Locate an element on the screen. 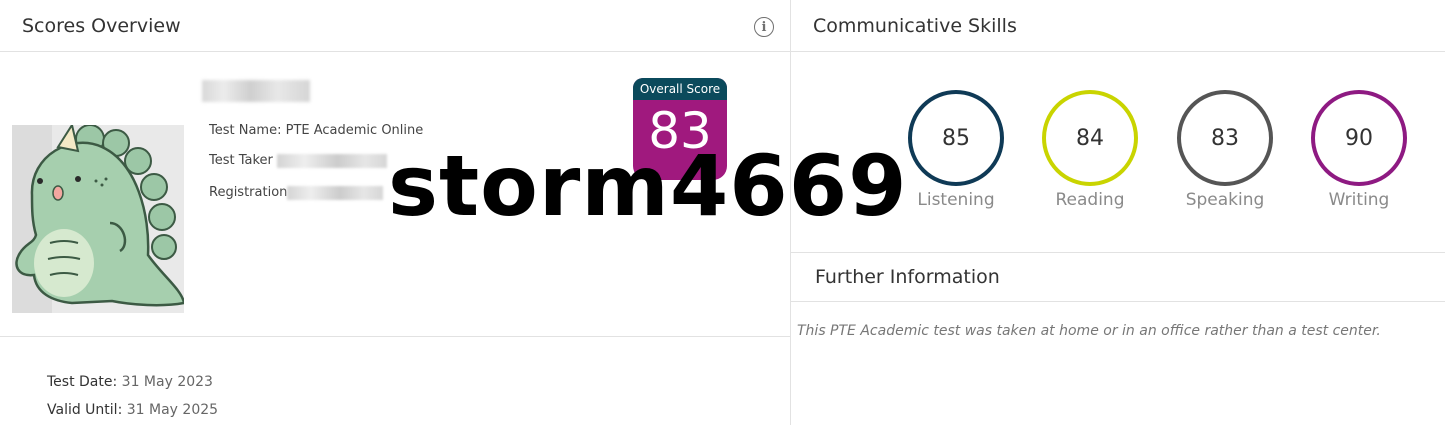 The height and width of the screenshot is (425, 1445). further-information-header: Further Information is located at coordinates (1118, 277).